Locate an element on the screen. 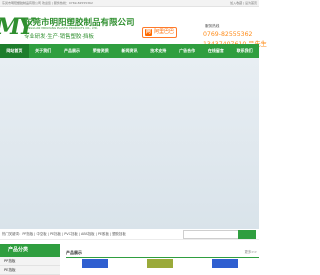 This screenshot has height=275, width=320. phone-number: 0769-82555362 is located at coordinates (228, 34).